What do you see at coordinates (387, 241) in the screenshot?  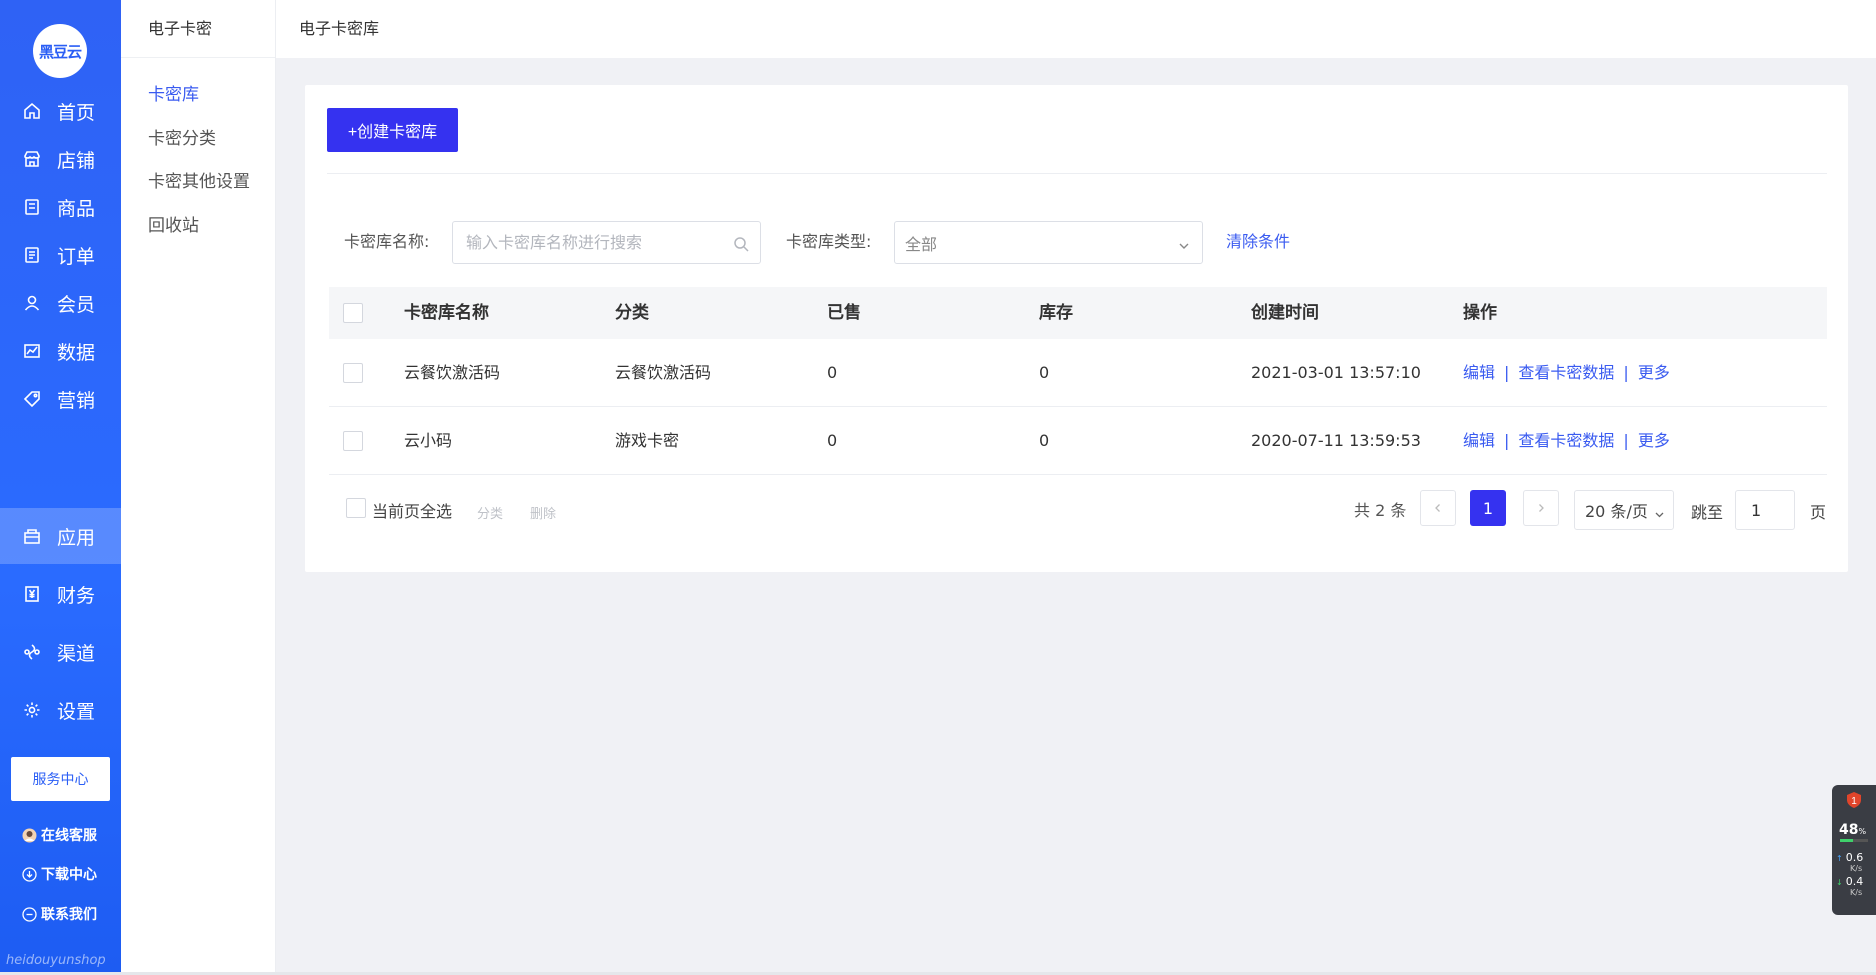 I see `name-filter-label: 卡密库名称:` at bounding box center [387, 241].